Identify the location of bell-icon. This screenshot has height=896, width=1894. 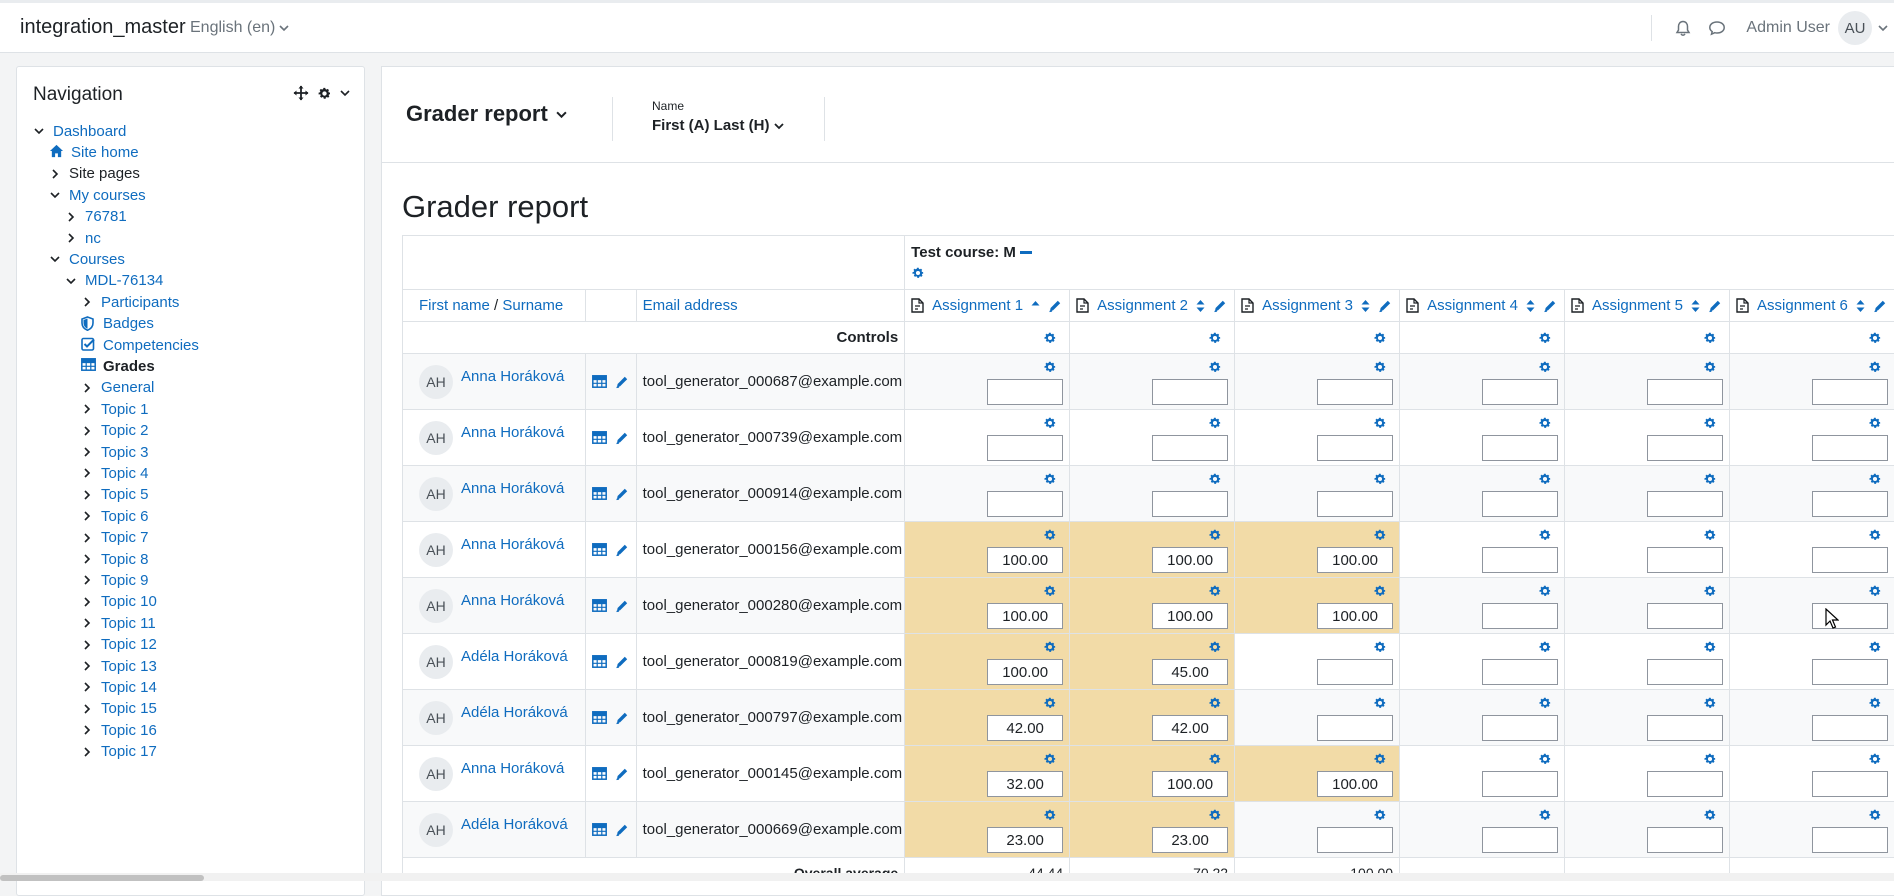
(1683, 28).